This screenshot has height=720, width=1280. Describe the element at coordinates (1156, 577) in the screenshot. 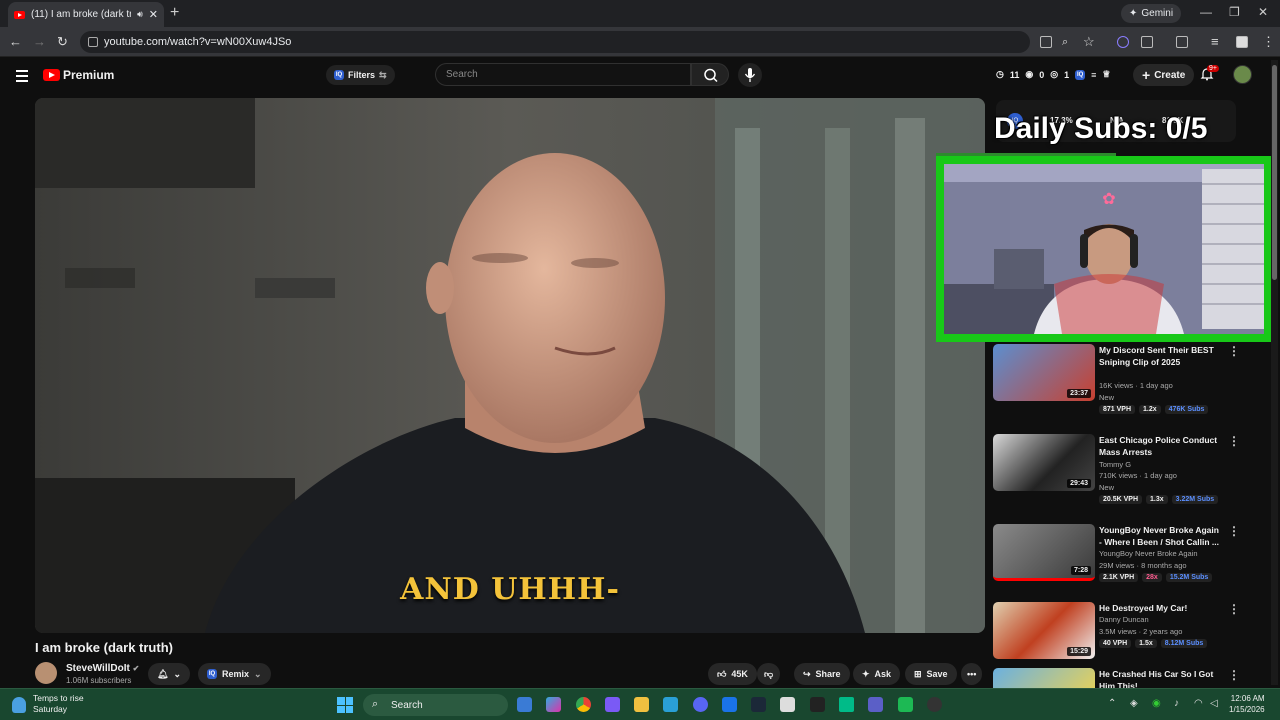

I see `stats-chips: 2.1K VPH 28x 15.2M Subs` at that location.